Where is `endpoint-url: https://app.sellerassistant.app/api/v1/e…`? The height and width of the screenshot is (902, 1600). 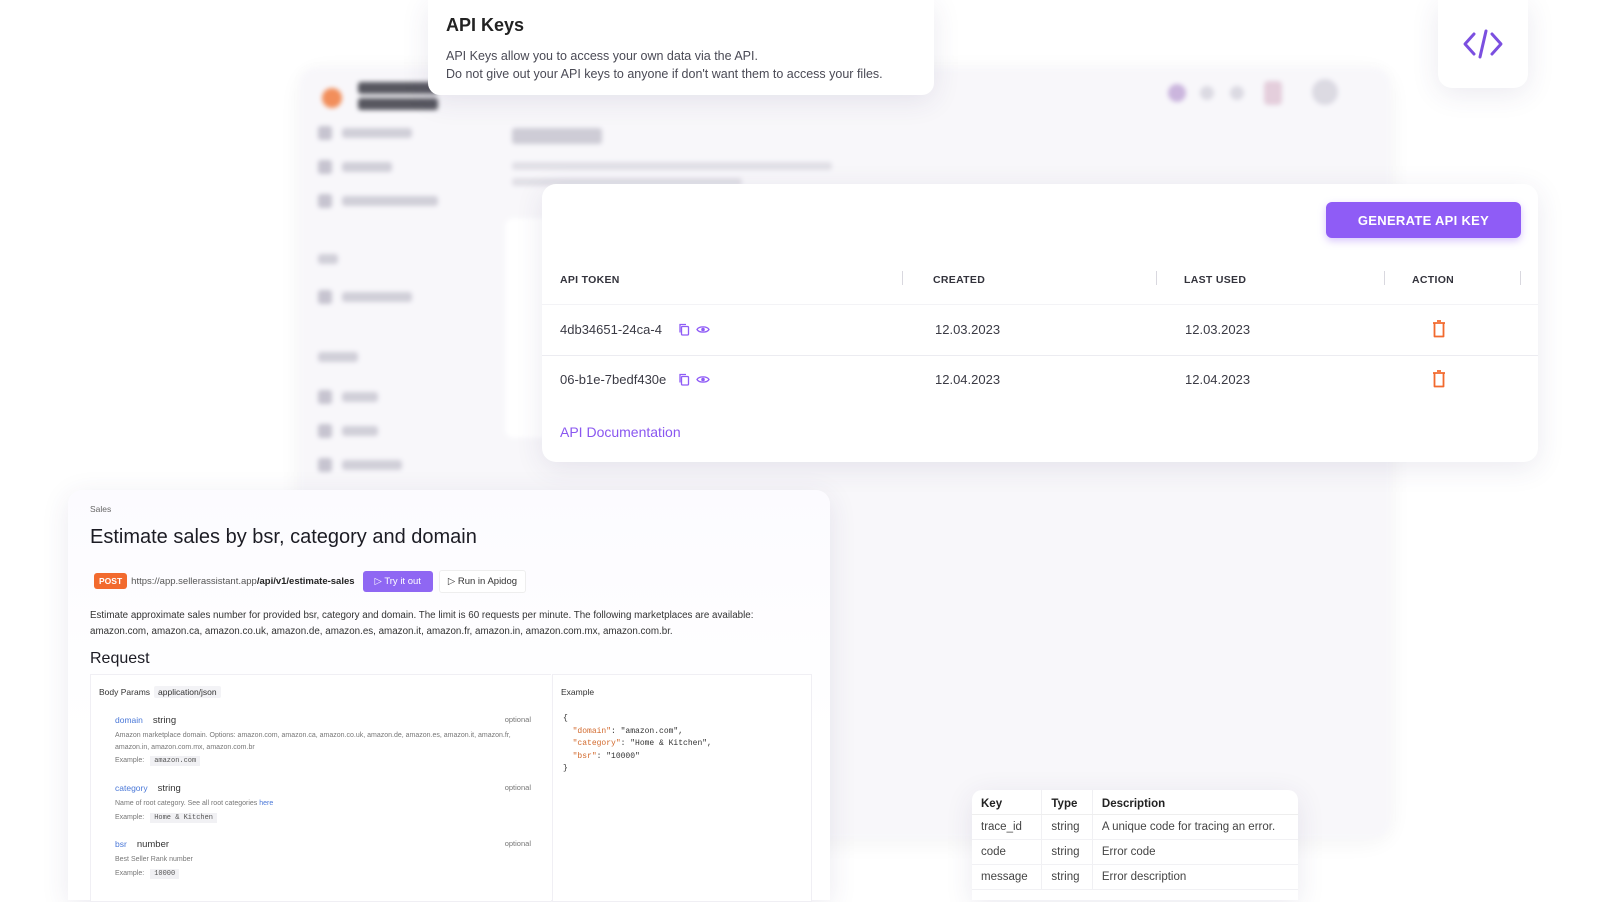 endpoint-url: https://app.sellerassistant.app/api/v1/e… is located at coordinates (242, 581).